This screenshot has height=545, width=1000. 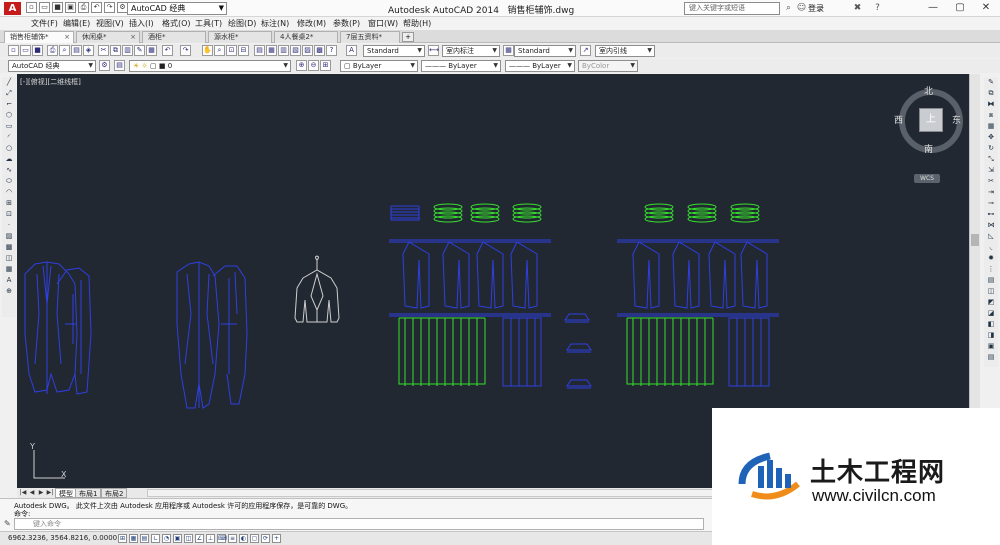 I want to click on layer-icon: ◫, so click(x=991, y=291).